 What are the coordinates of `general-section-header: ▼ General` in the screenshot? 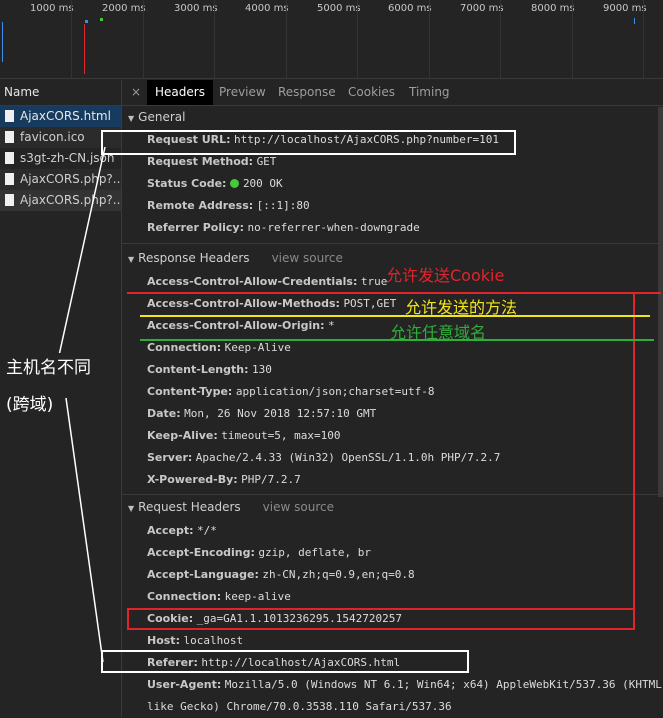 It's located at (392, 117).